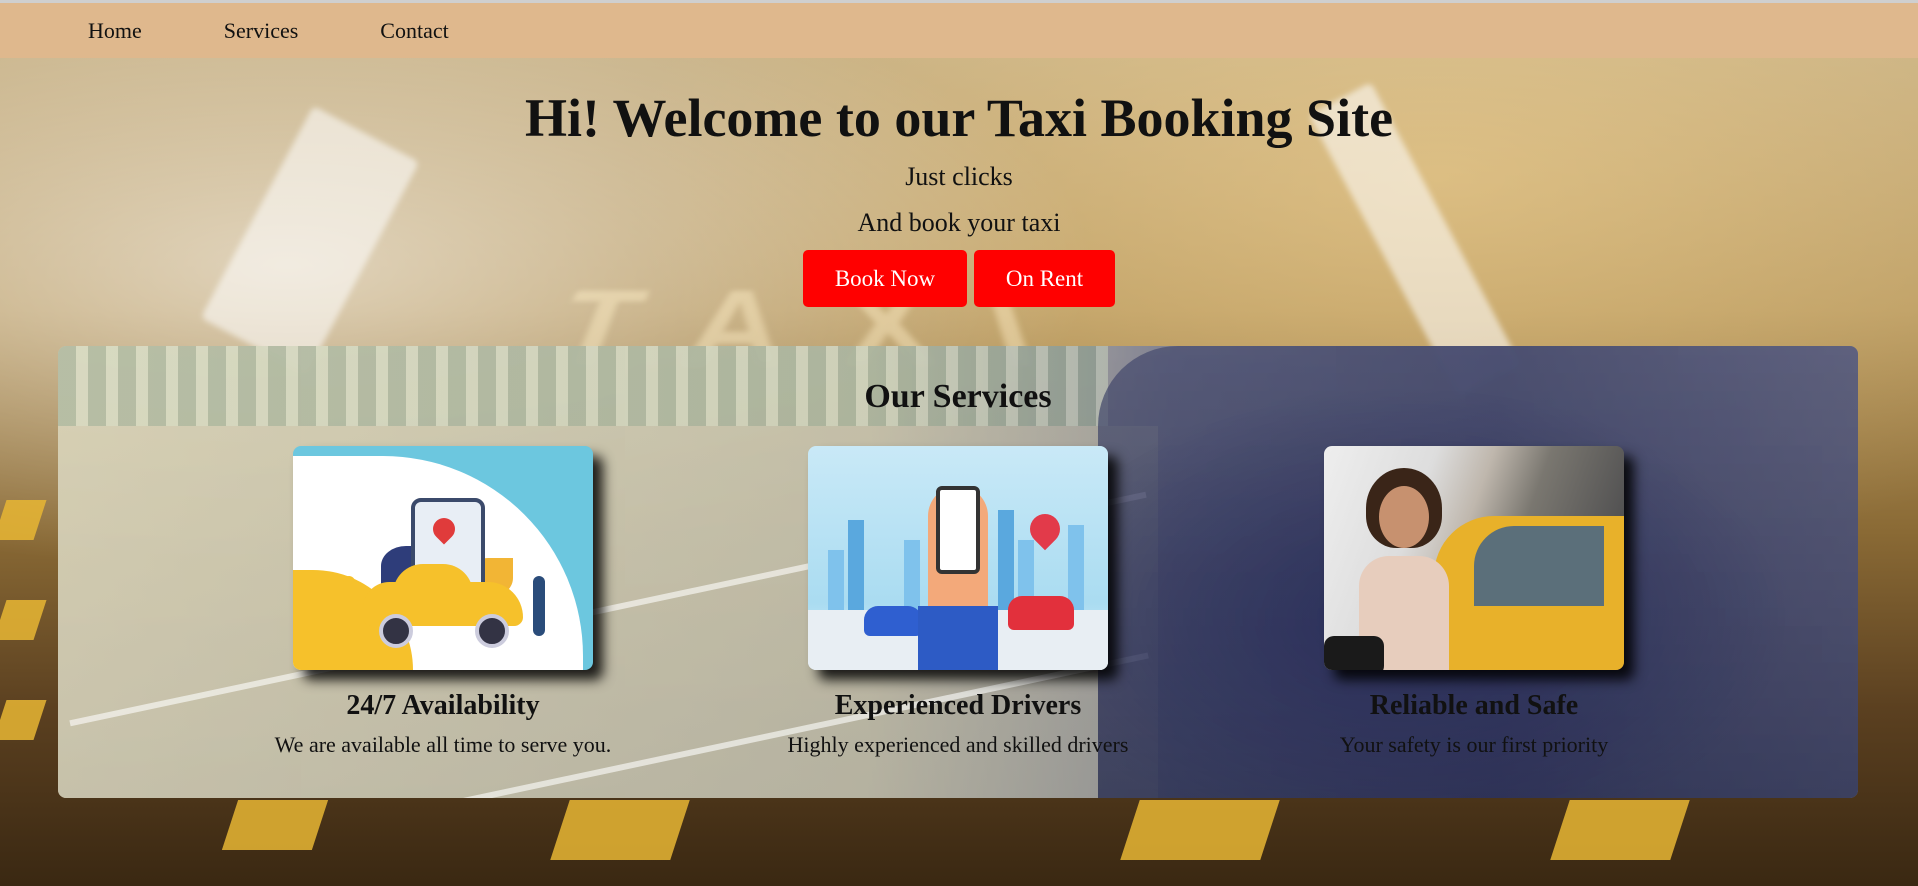  I want to click on taxi-app-illustration, so click(443, 558).